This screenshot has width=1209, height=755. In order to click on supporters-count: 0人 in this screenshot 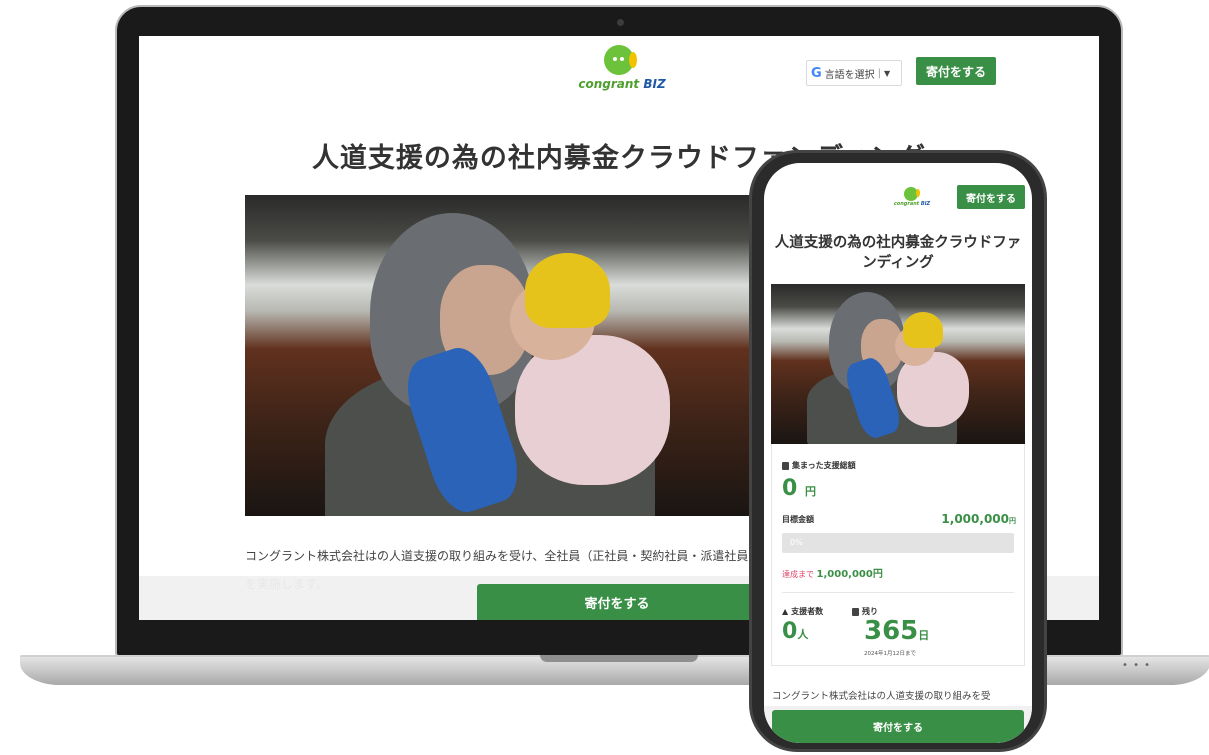, I will do `click(795, 631)`.